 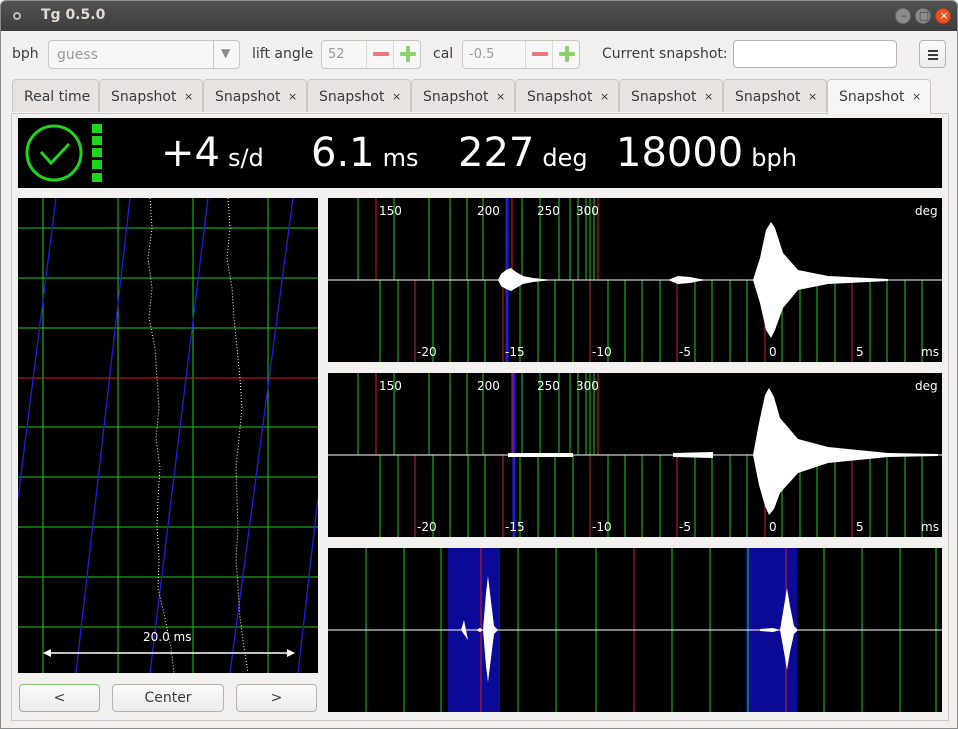 What do you see at coordinates (539, 54) in the screenshot?
I see `cal-decrement-button` at bounding box center [539, 54].